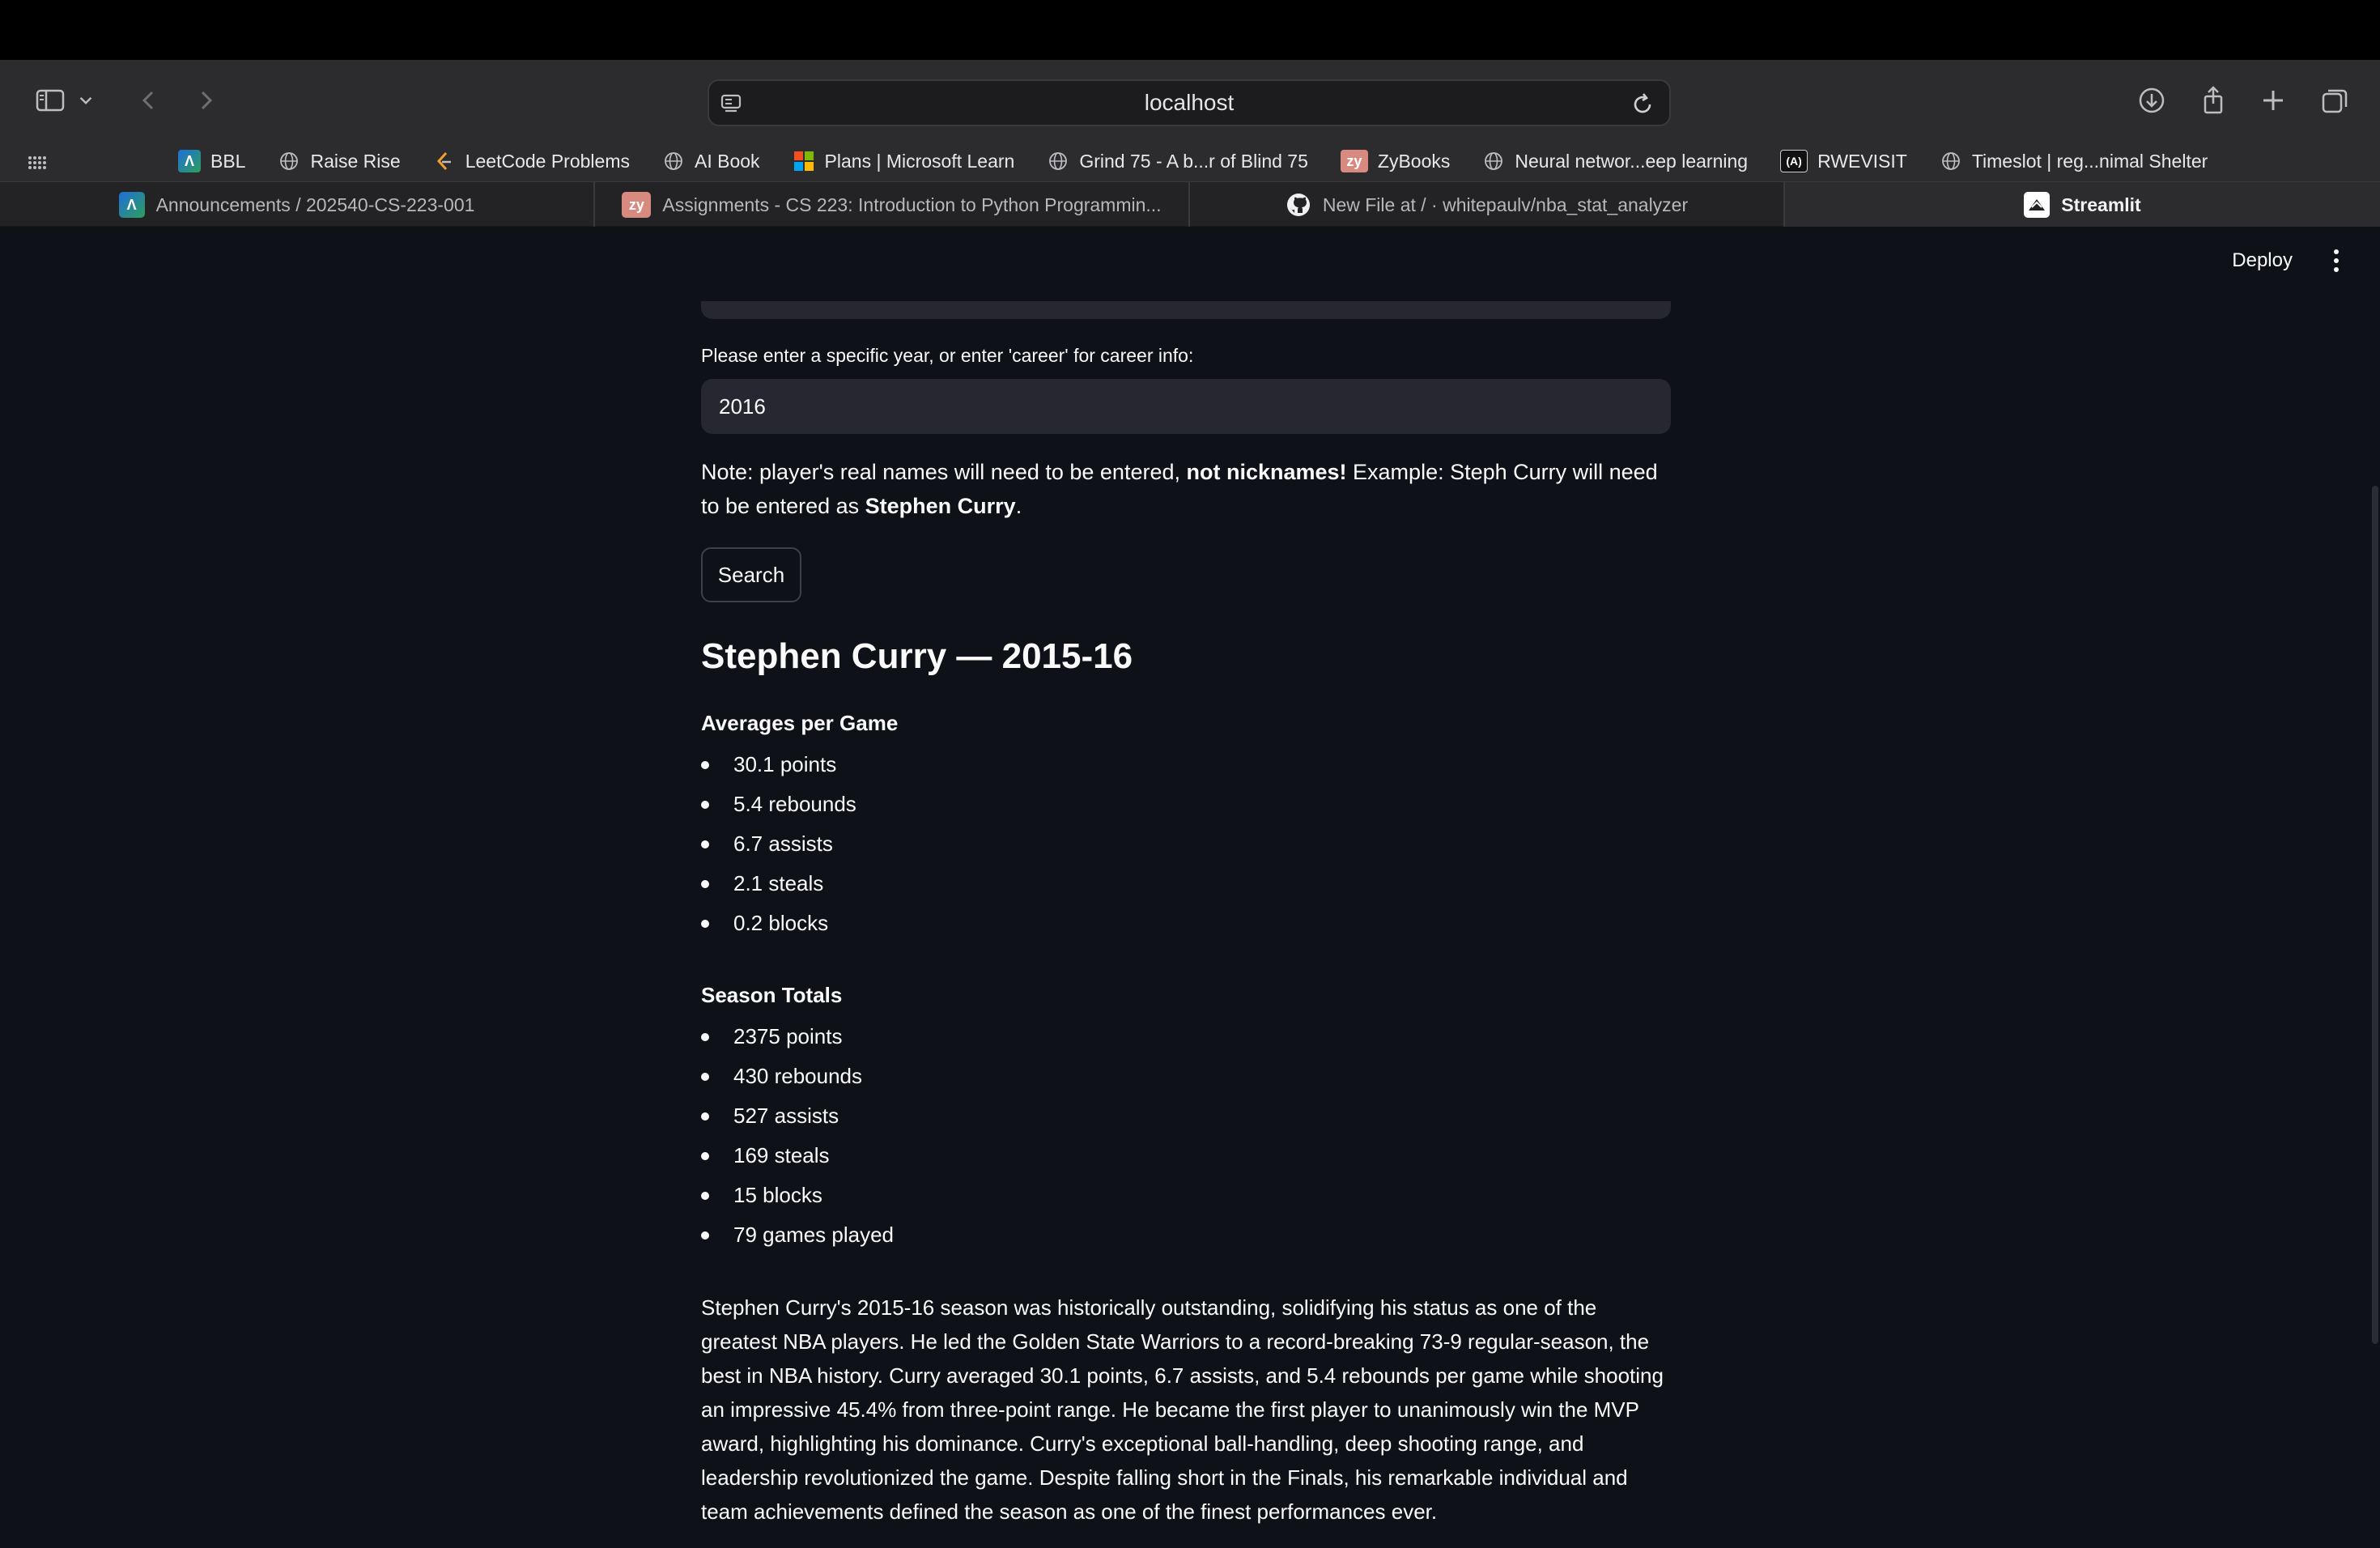 The width and height of the screenshot is (2380, 1548). Describe the element at coordinates (798, 1076) in the screenshot. I see `list-item: 430 rebounds` at that location.